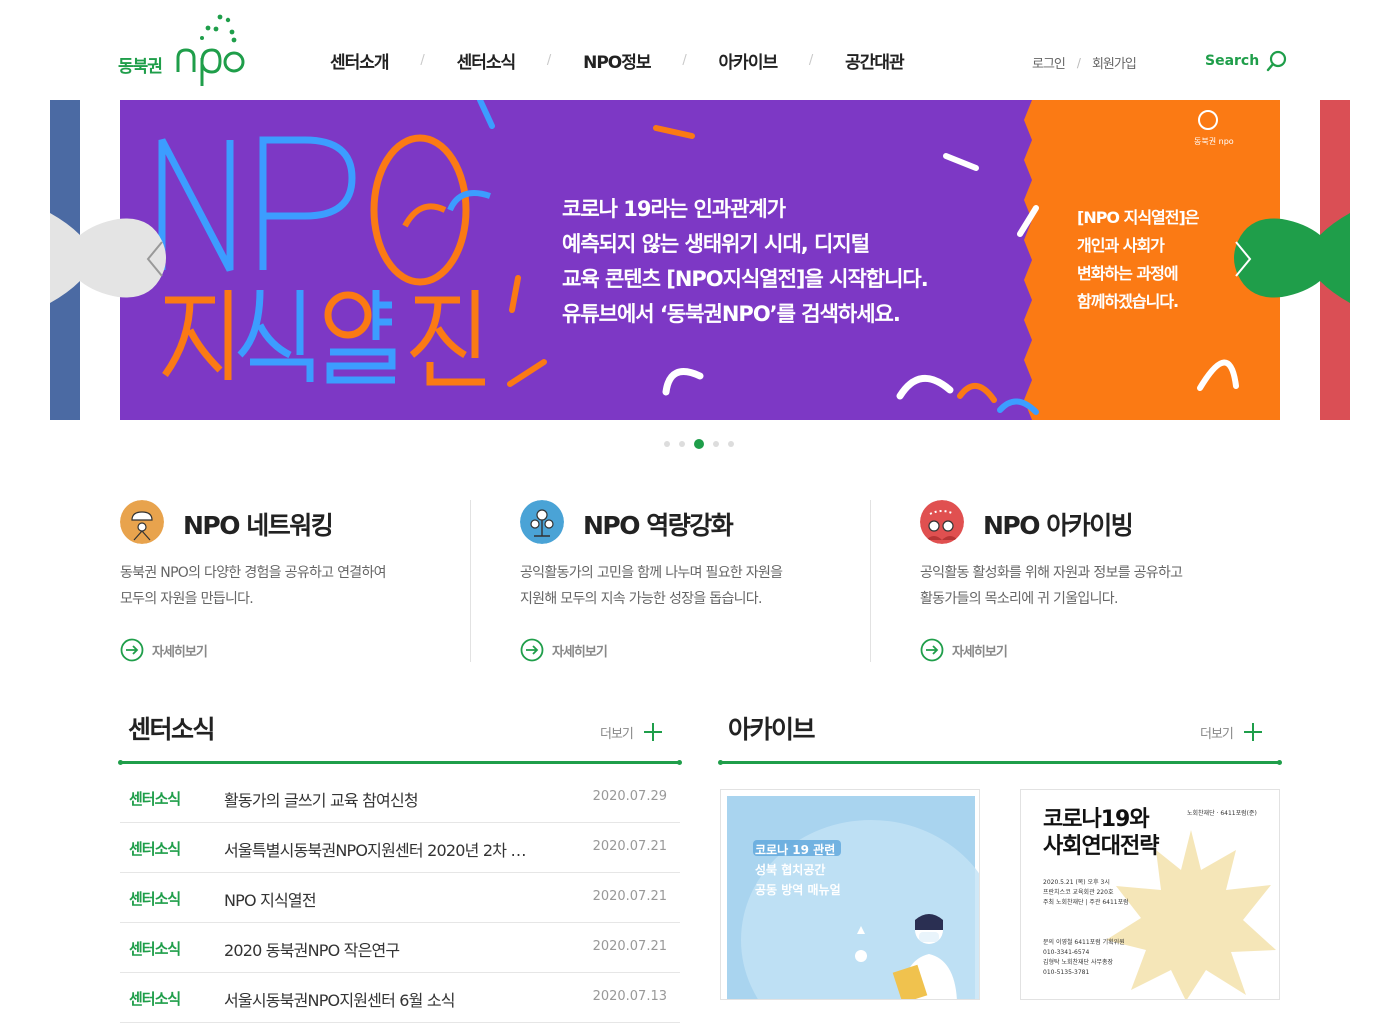  I want to click on banner-copy-line: 교육 콘텐츠 [NPO지식열전]을 시작합니다., so click(745, 279).